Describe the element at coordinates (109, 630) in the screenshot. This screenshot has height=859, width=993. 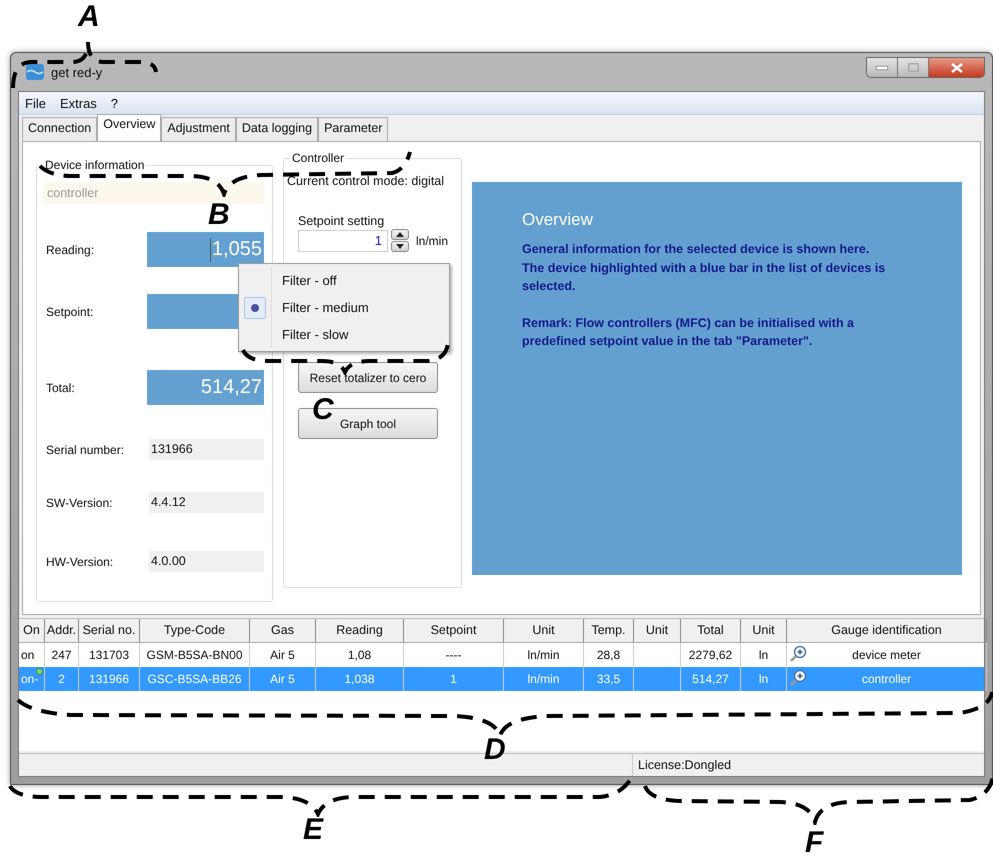
I see `column-header: Serial no.` at that location.